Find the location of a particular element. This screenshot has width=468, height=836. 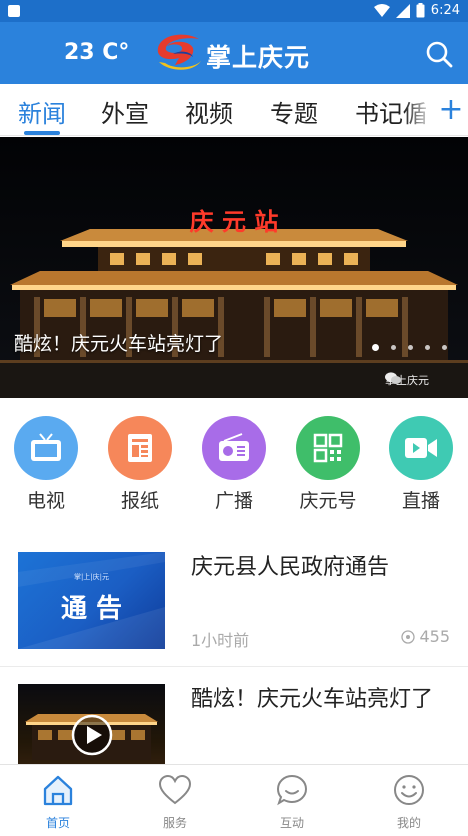

news-views: 455 is located at coordinates (425, 636).